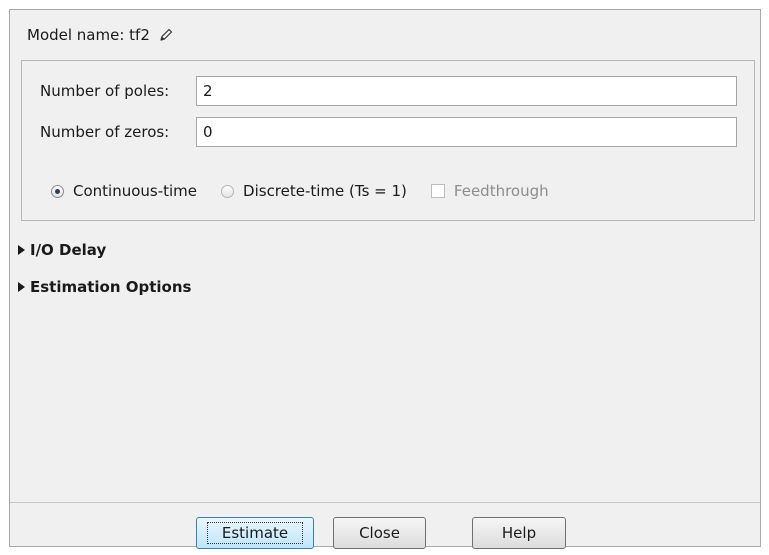  Describe the element at coordinates (135, 191) in the screenshot. I see `continuous-time-label: Continuous-time` at that location.